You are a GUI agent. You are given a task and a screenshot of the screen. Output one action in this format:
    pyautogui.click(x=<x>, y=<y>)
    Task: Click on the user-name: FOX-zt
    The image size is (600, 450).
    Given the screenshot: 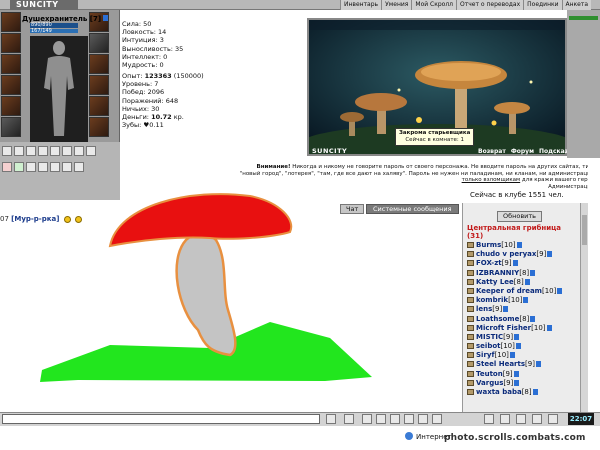 What is the action you would take?
    pyautogui.click(x=489, y=263)
    